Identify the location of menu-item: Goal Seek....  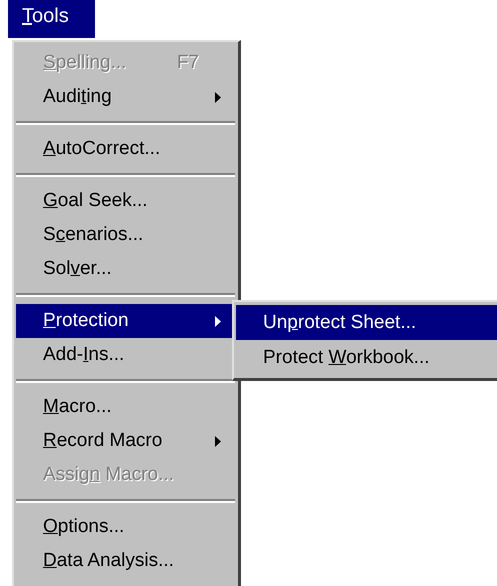
(125, 201).